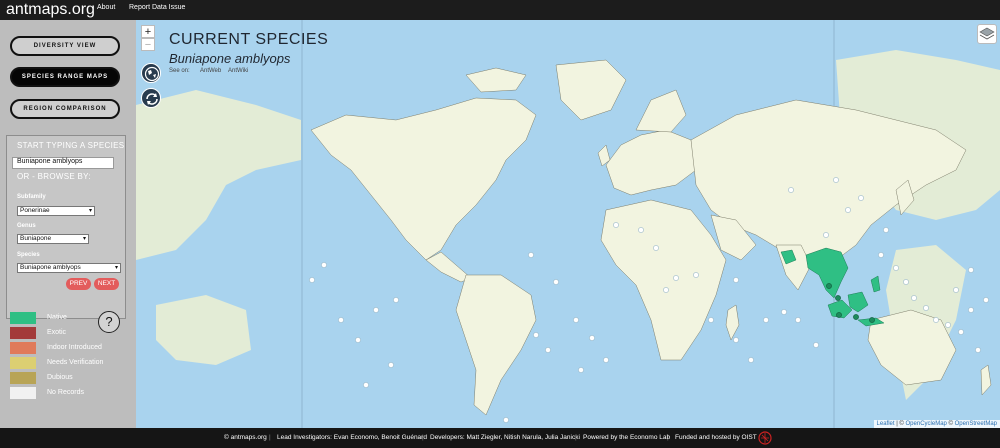  I want to click on nav-about-link: About, so click(106, 8).